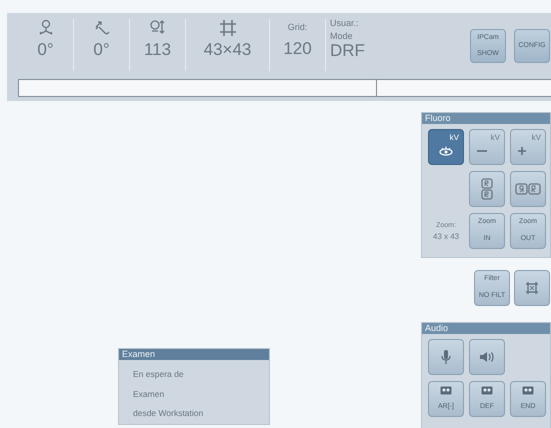 Image resolution: width=551 pixels, height=428 pixels. I want to click on minus-icon, so click(482, 151).